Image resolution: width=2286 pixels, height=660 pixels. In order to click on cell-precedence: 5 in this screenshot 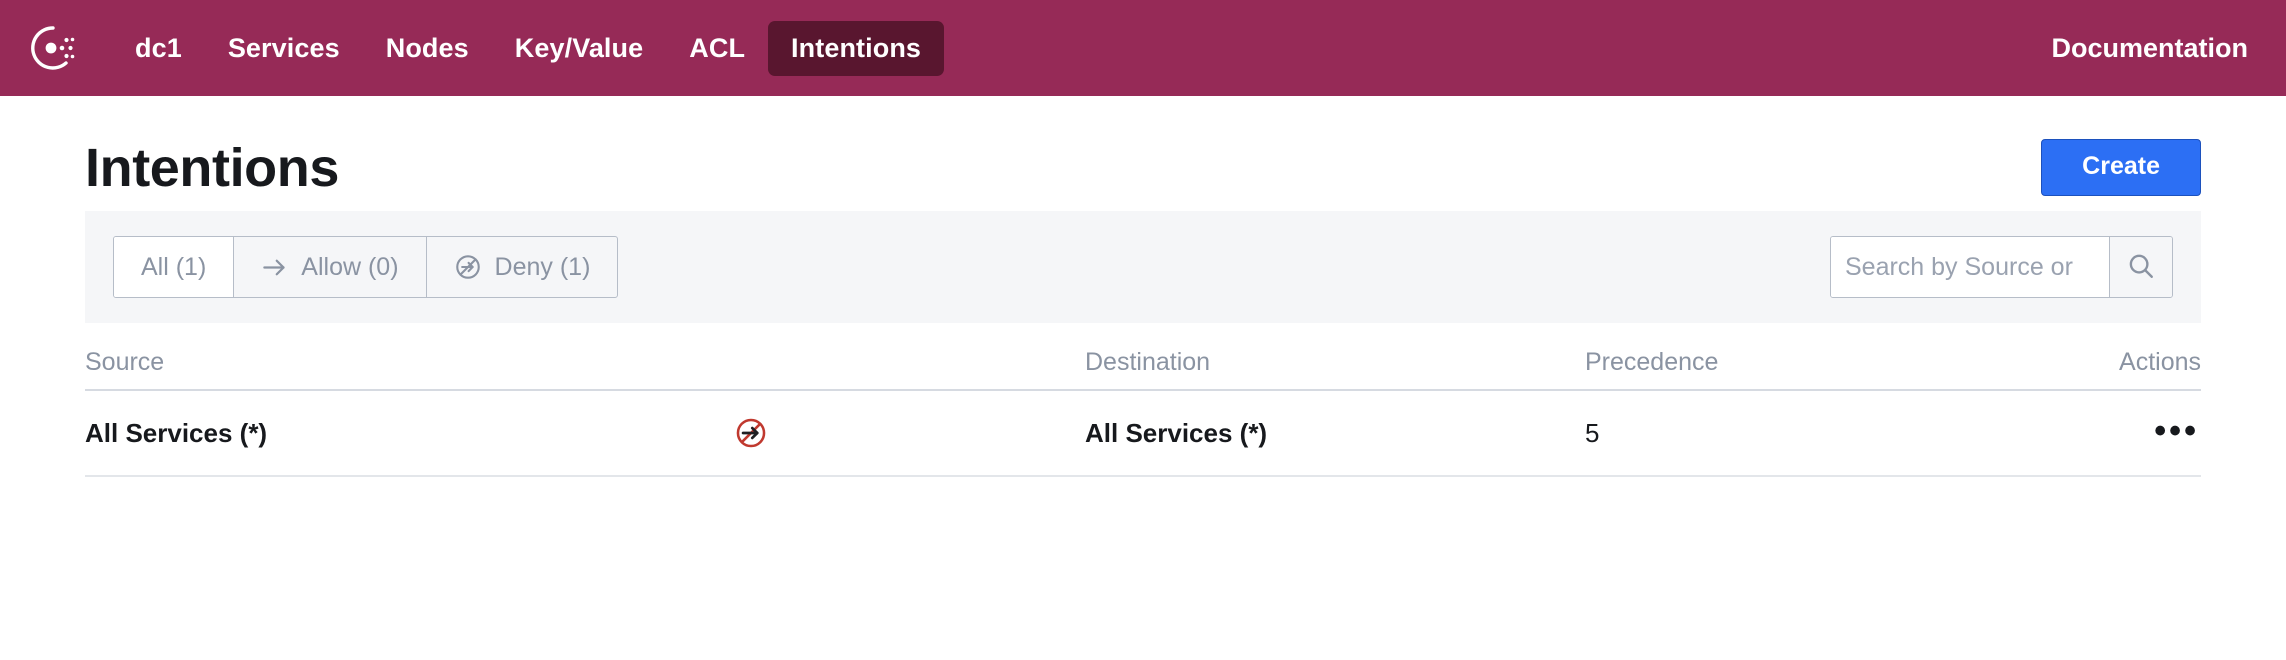, I will do `click(1592, 432)`.